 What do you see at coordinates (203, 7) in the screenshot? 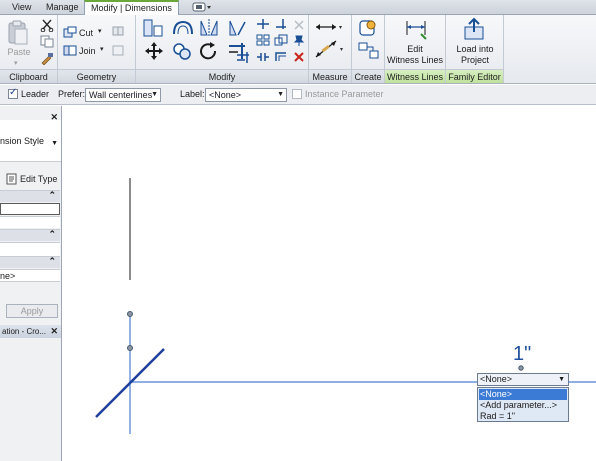
I see `quick-access-dropdown-icon` at bounding box center [203, 7].